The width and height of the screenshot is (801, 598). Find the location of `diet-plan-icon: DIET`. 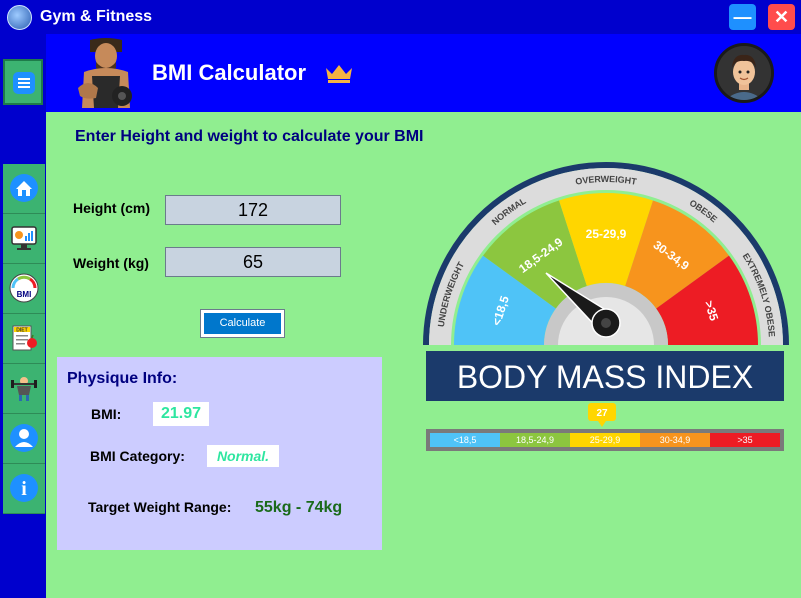

diet-plan-icon: DIET is located at coordinates (24, 338).